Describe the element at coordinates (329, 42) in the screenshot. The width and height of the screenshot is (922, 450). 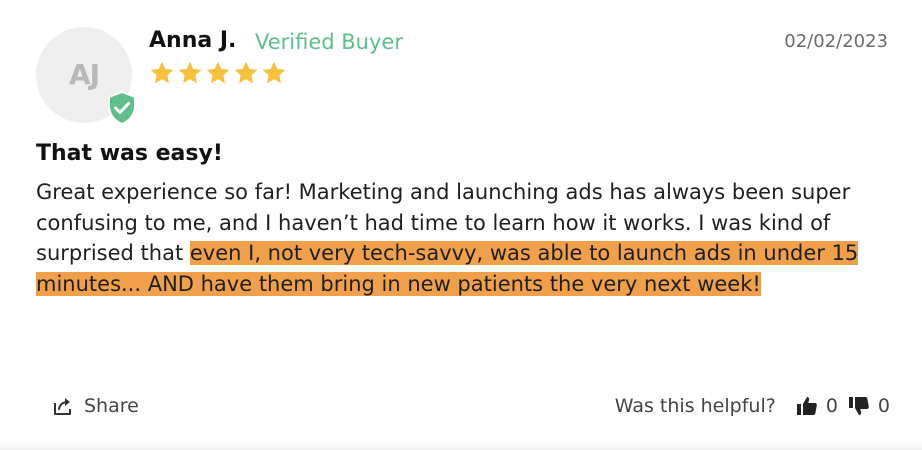
I see `verified-buyer-label: Verified Buyer` at that location.